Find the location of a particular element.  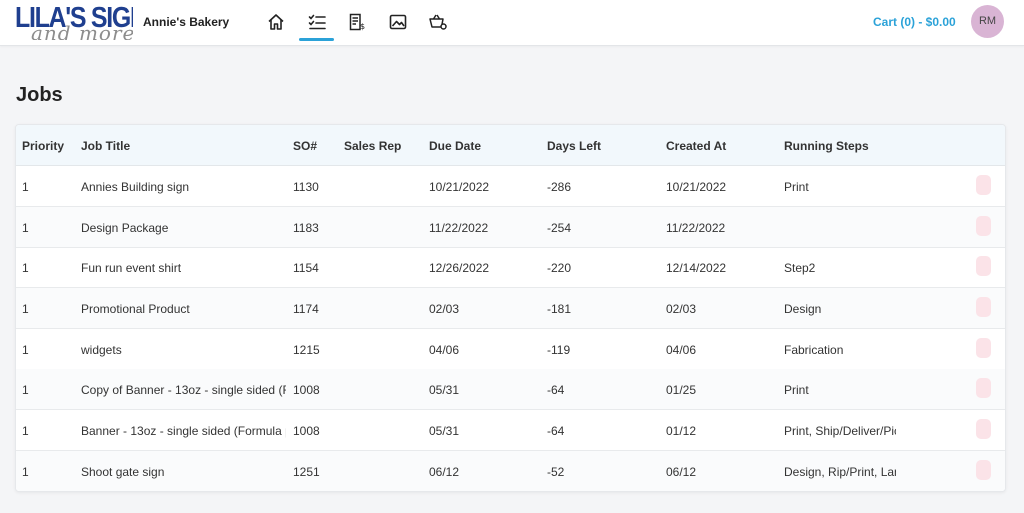

cell-running-steps: Design is located at coordinates (803, 309).